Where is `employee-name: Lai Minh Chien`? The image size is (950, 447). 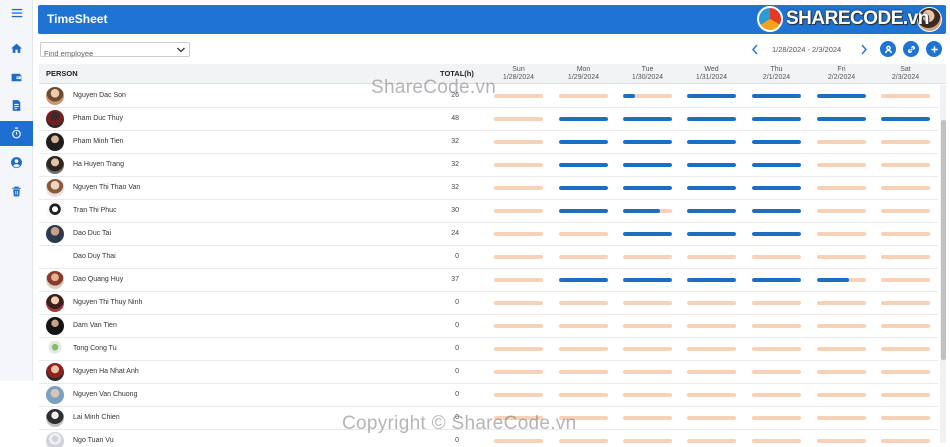
employee-name: Lai Minh Chien is located at coordinates (96, 417).